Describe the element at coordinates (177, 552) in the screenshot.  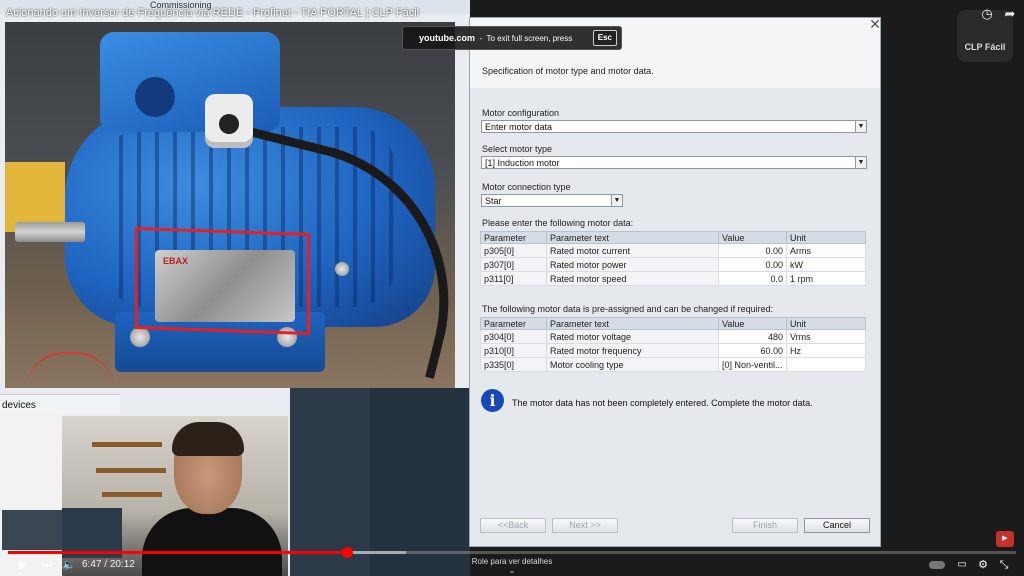
I see `progress-played` at that location.